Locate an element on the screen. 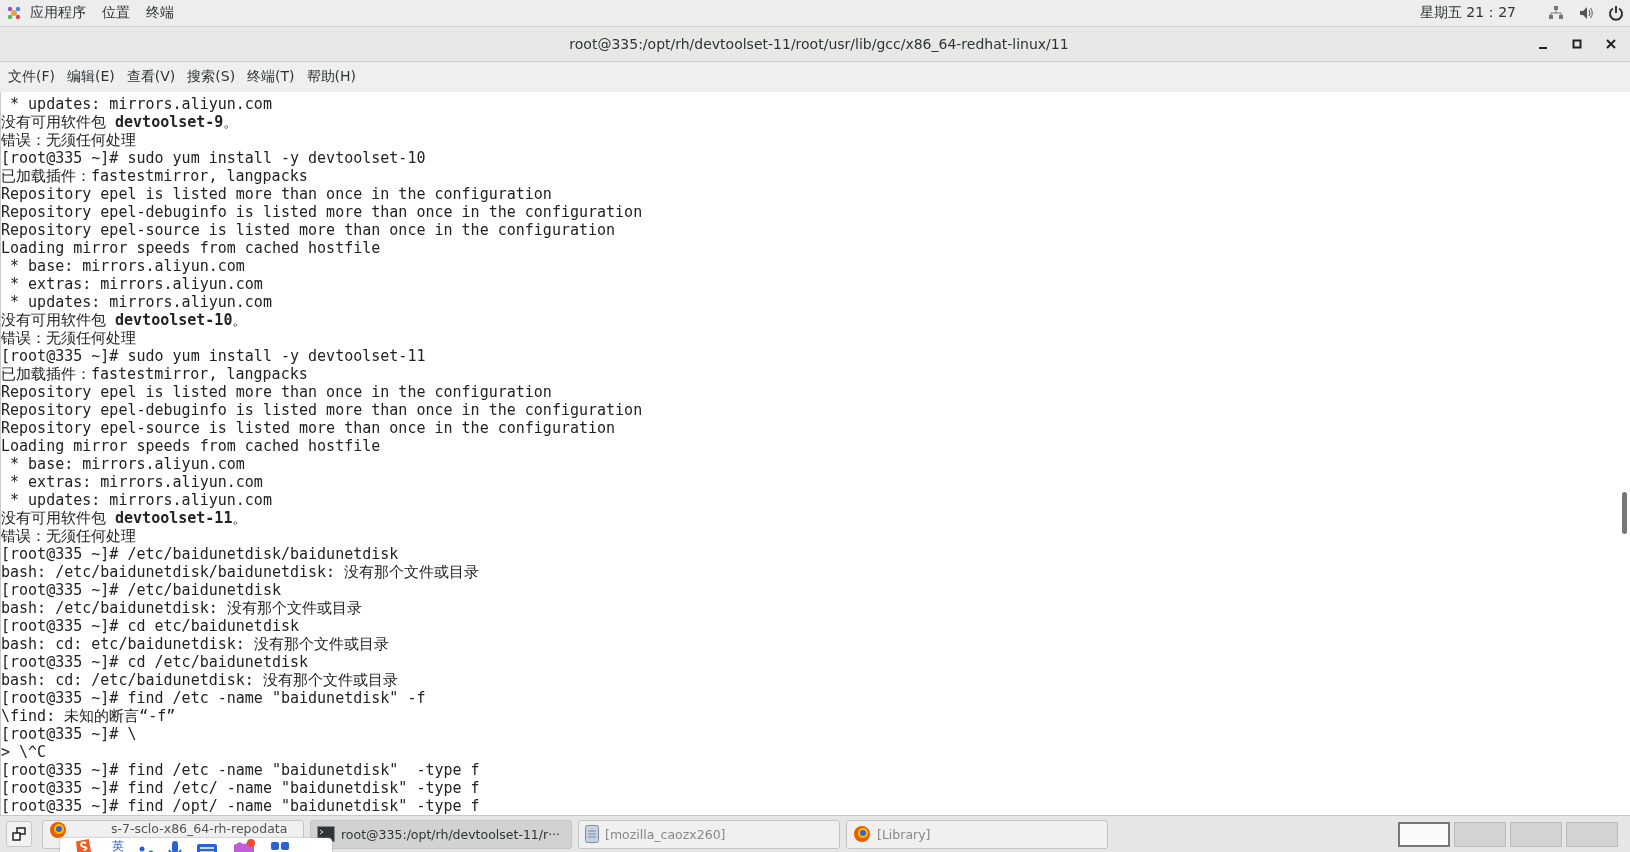 The image size is (1630, 852). terminal-line: bash: cd: etc/baidunetdisk: 没有那个文件或目录 is located at coordinates (195, 644).